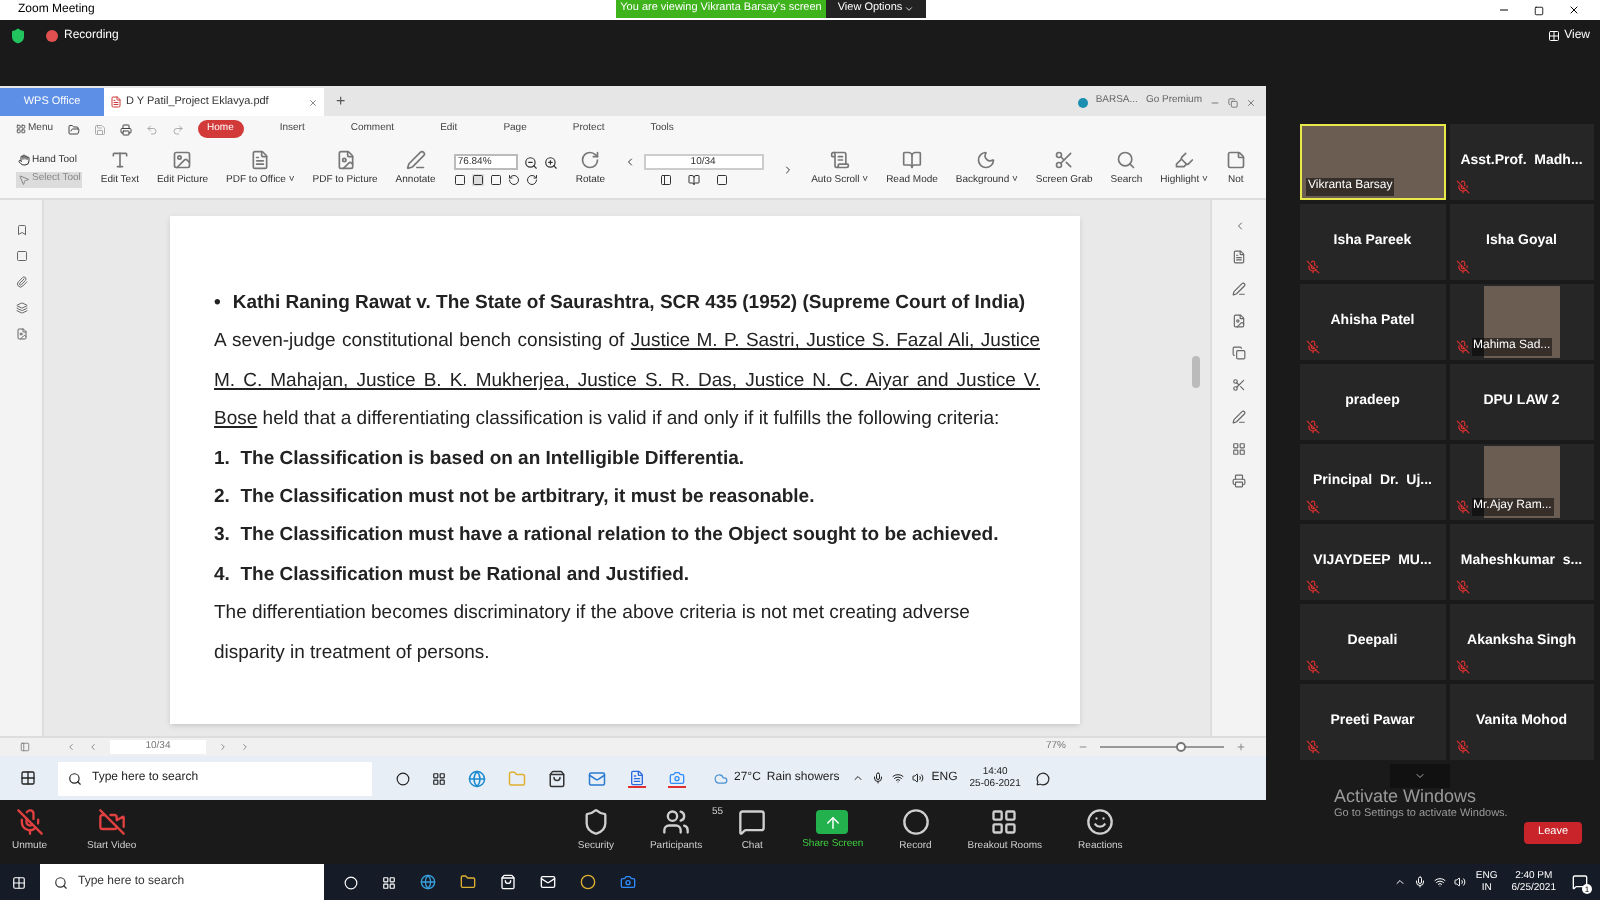 The image size is (1600, 900). I want to click on criteria-item: 2. The Classification must not be artbitrary, it must be reasonable., so click(515, 498).